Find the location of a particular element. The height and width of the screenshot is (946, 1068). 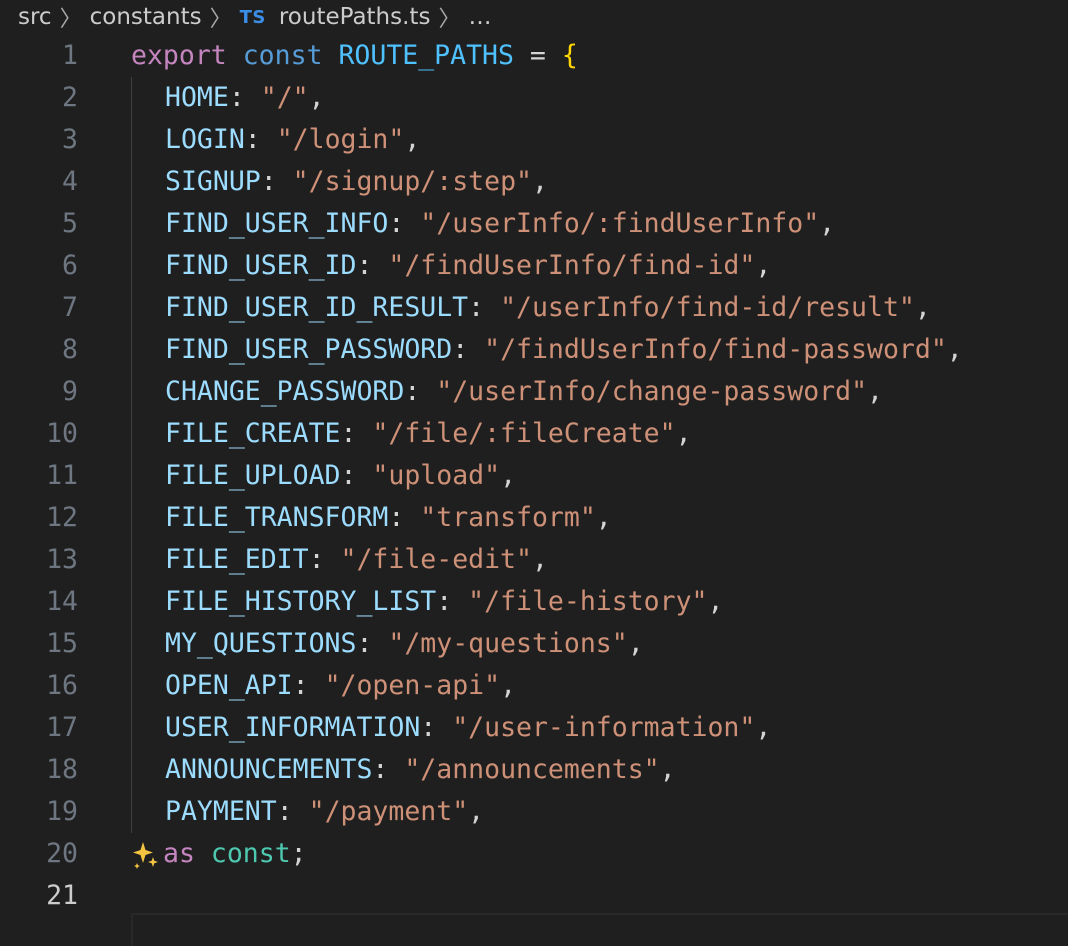

string-value: "/findUserInfo/find-password" is located at coordinates (715, 349).